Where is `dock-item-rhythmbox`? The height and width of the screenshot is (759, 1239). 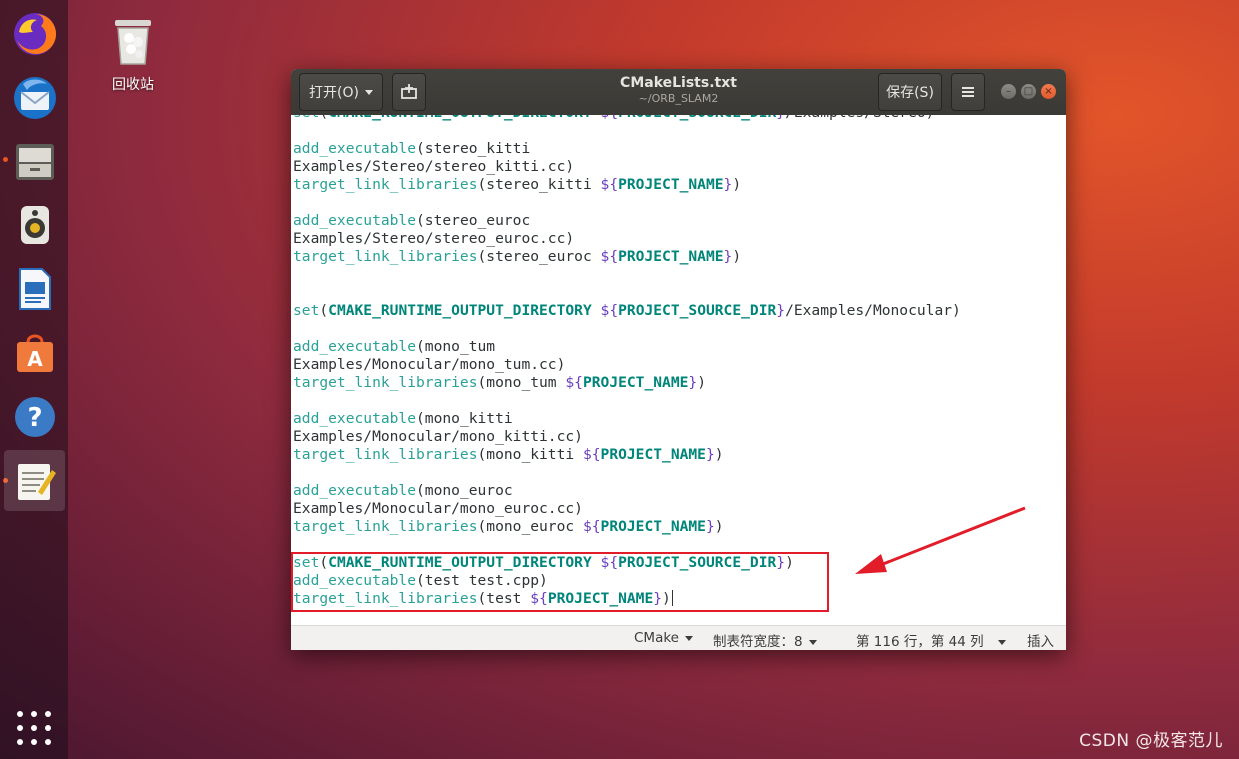 dock-item-rhythmbox is located at coordinates (34, 224).